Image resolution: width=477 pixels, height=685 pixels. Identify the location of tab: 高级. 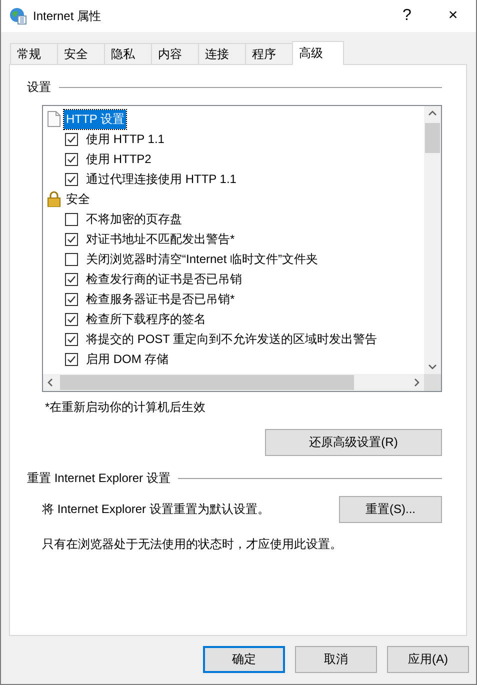
(318, 53).